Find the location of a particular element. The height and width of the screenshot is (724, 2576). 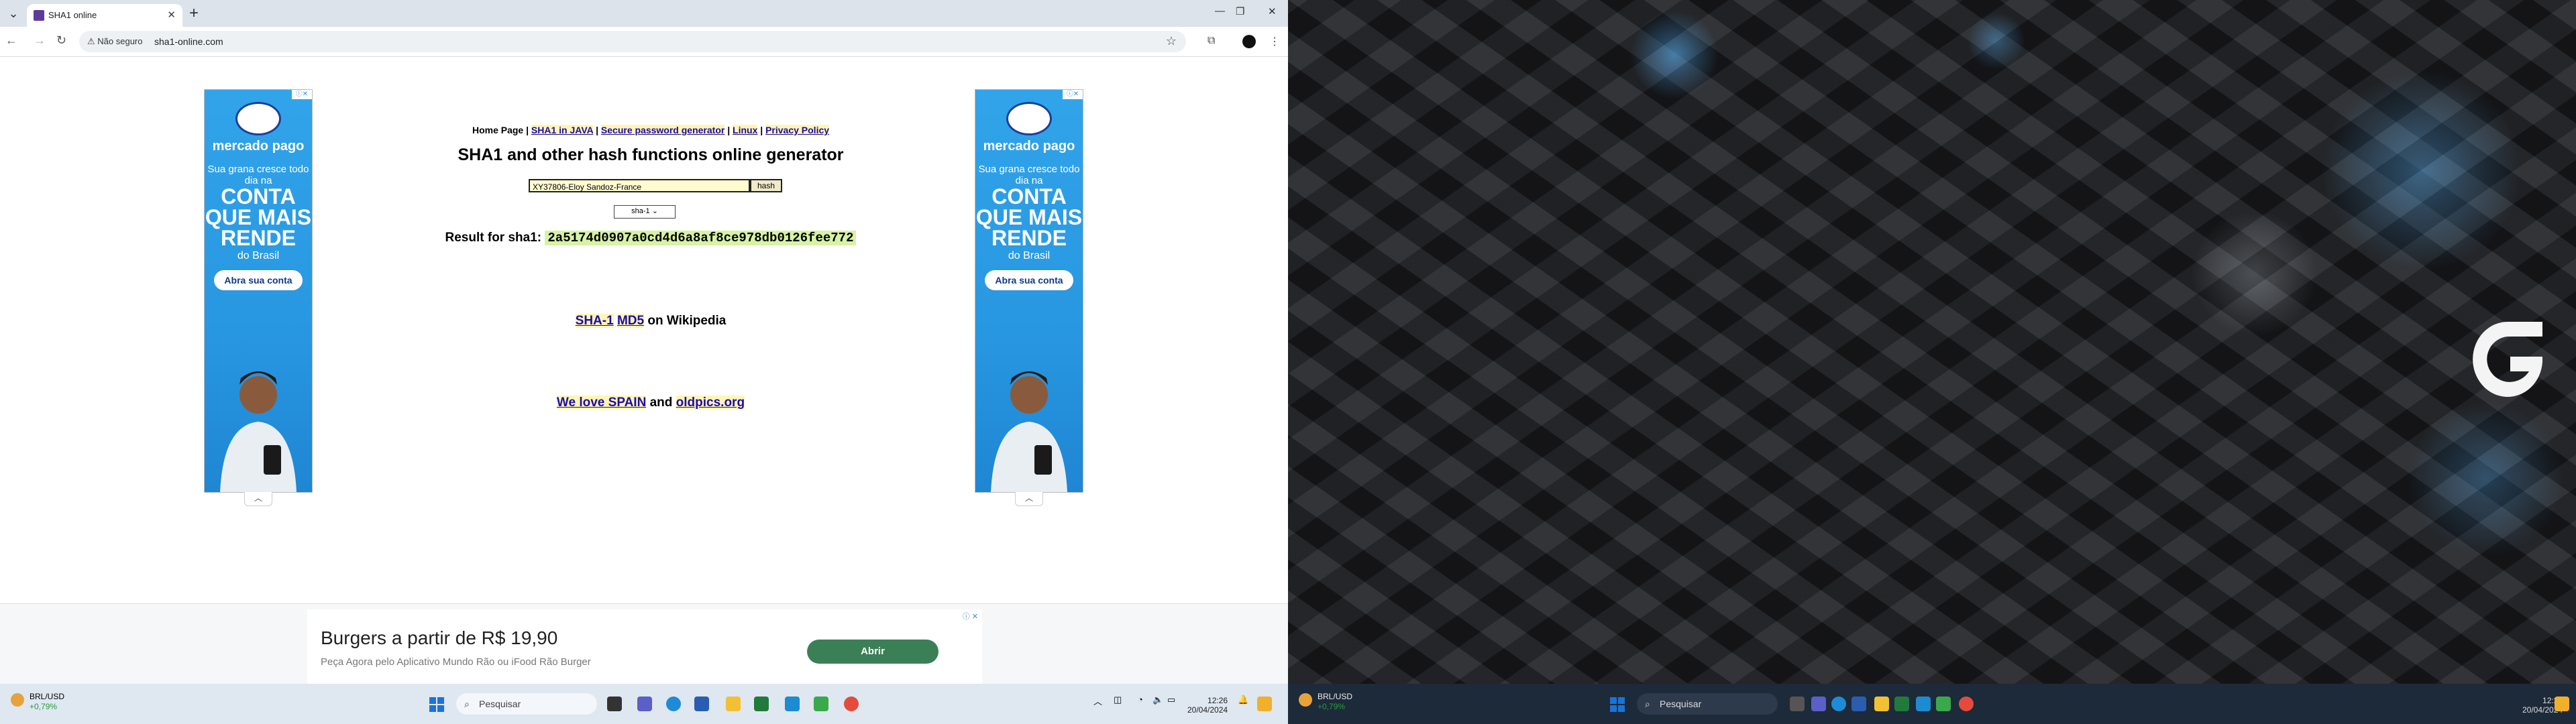

back-icon: ← is located at coordinates (11, 41).